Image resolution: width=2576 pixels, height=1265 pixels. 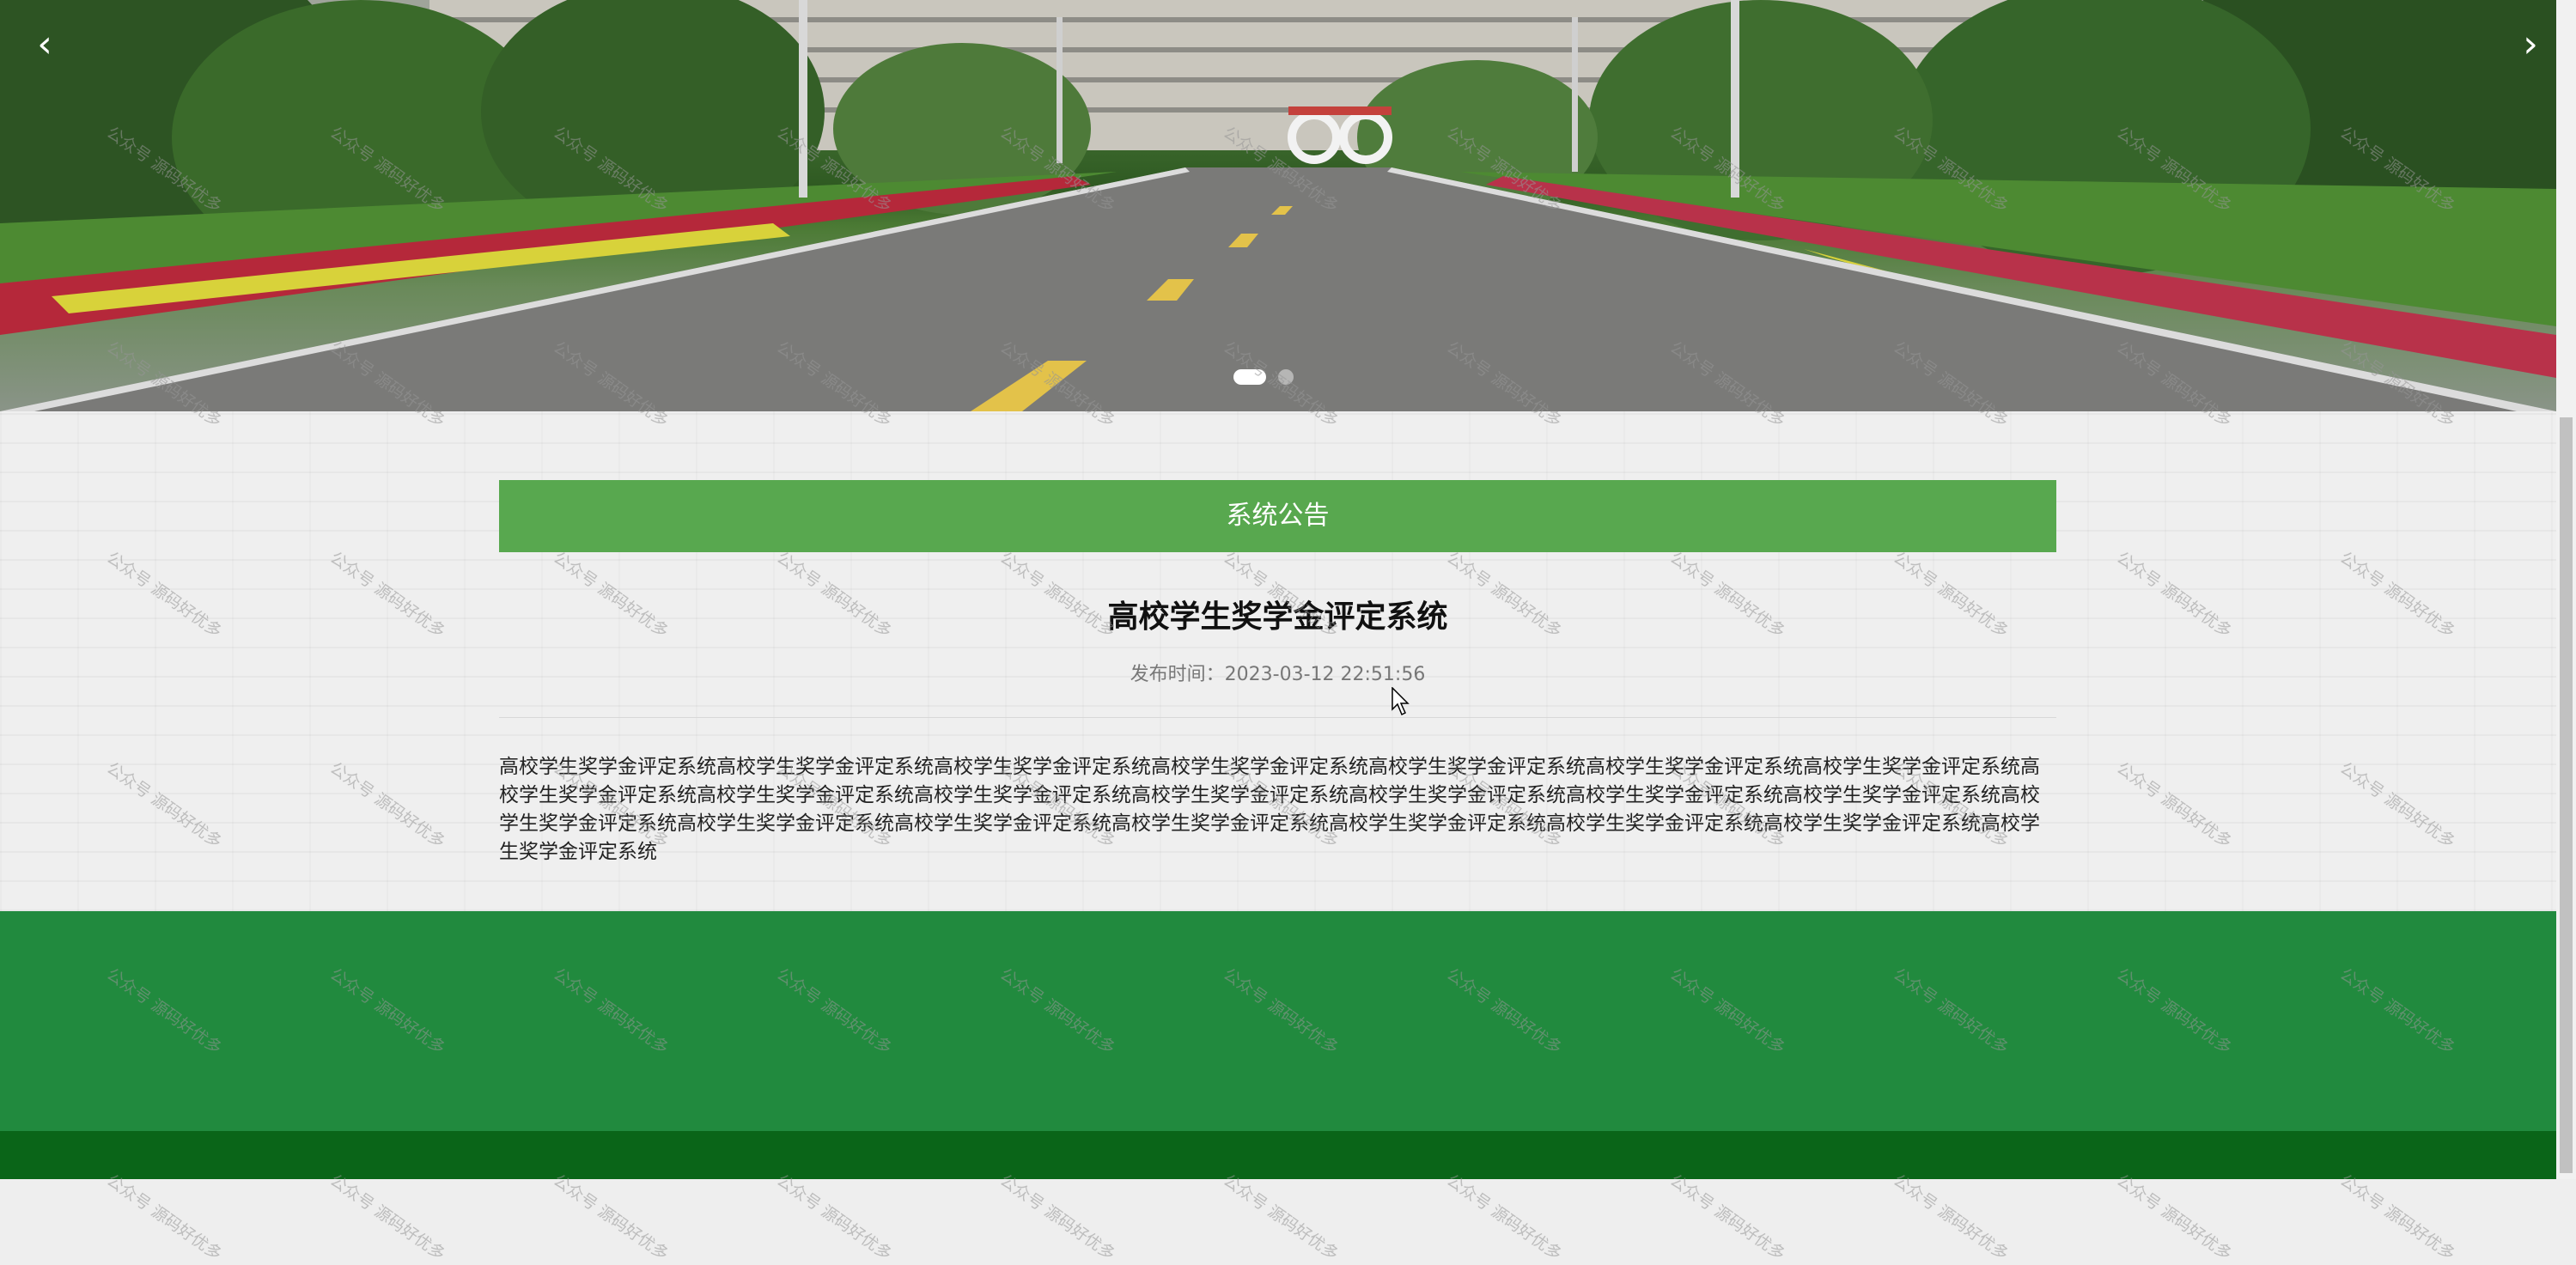 What do you see at coordinates (1325, 674) in the screenshot?
I see `publish-time-value: 2023-03-12 22:51:56` at bounding box center [1325, 674].